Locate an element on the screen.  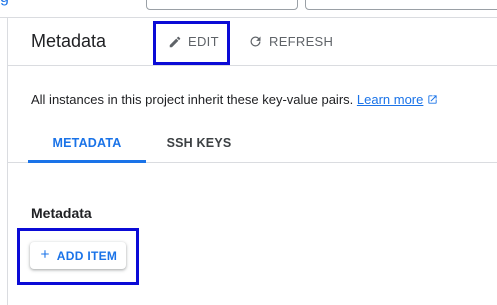
top-divider is located at coordinates (248, 17).